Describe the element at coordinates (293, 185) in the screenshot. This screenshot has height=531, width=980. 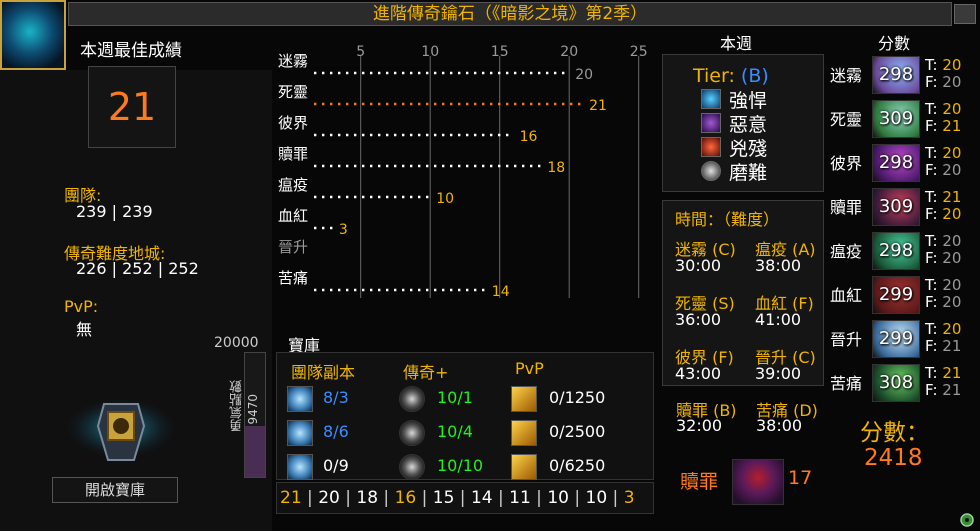
I see `chart-category-label: 瘟疫` at that location.